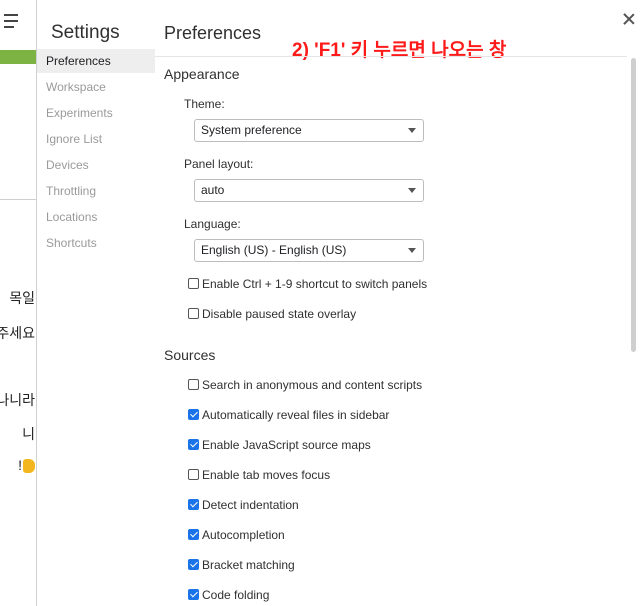 The height and width of the screenshot is (606, 643). Describe the element at coordinates (296, 415) in the screenshot. I see `checkbox-label: Automatically reveal files in sidebar` at that location.